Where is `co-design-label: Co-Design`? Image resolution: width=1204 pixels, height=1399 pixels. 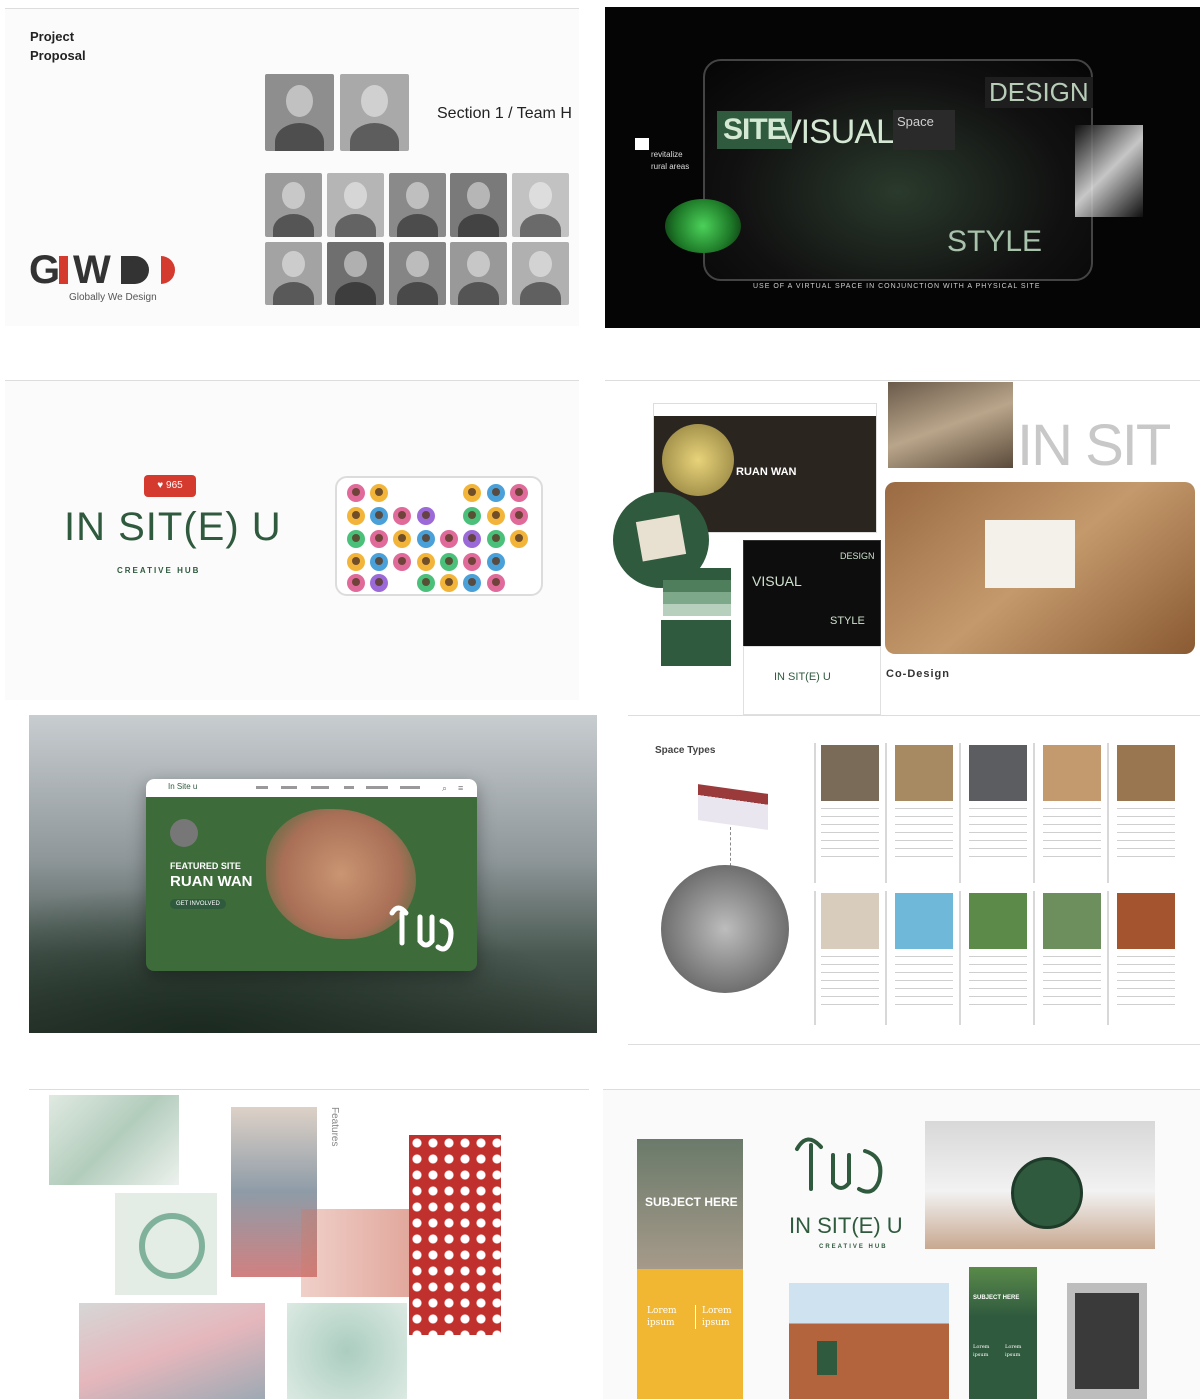
co-design-label: Co-Design is located at coordinates (918, 674).